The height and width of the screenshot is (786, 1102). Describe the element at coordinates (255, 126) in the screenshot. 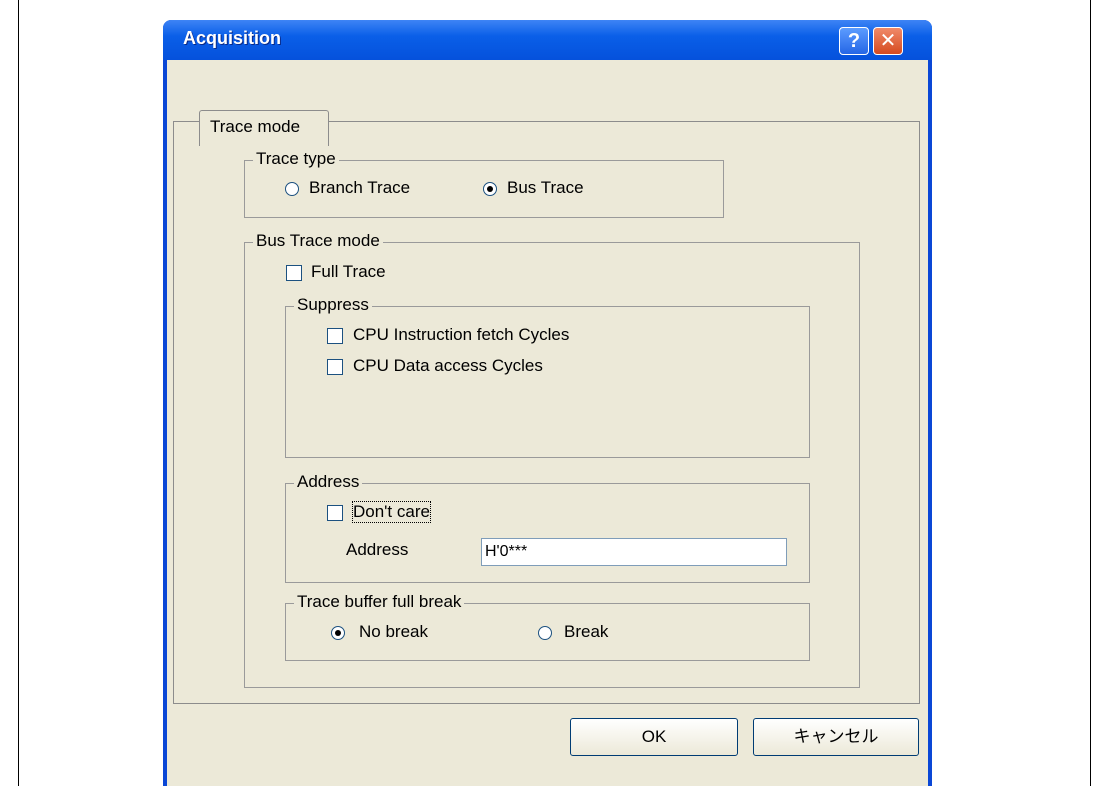

I see `tab-trace-mode-label: Trace mode` at that location.